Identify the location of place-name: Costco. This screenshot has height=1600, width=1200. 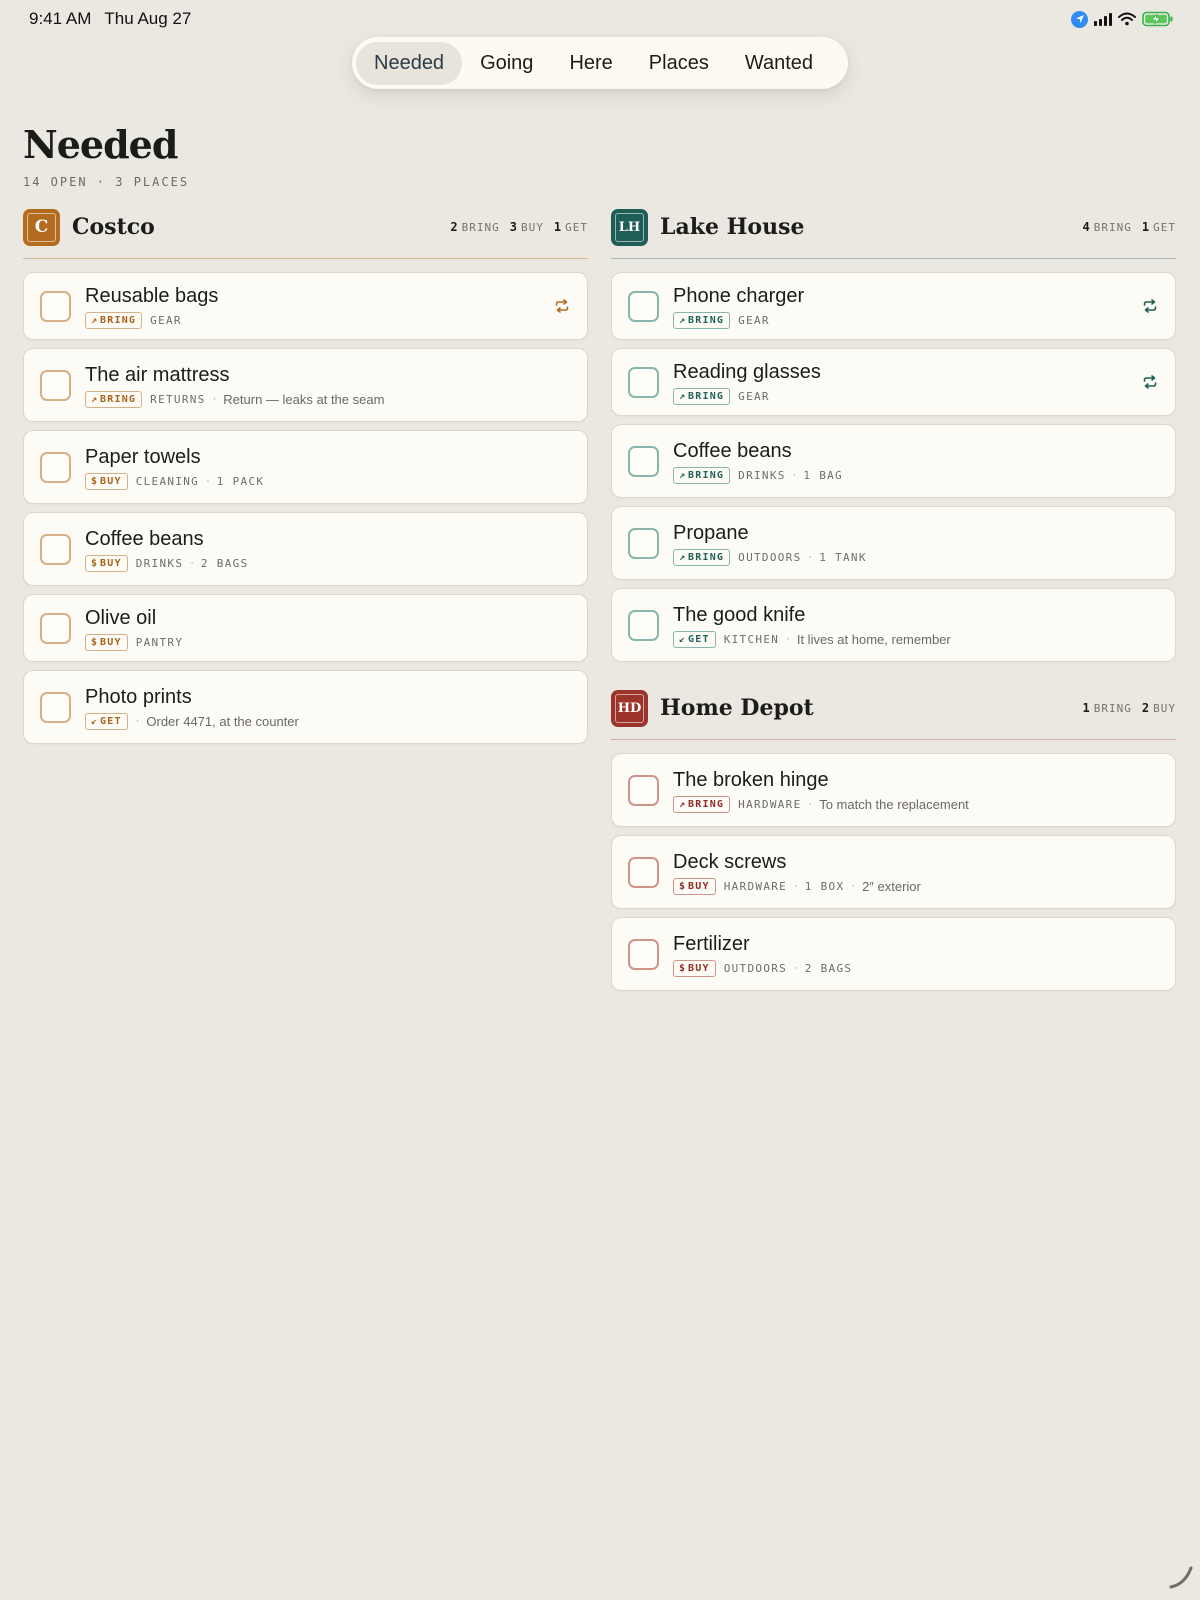
(261, 227).